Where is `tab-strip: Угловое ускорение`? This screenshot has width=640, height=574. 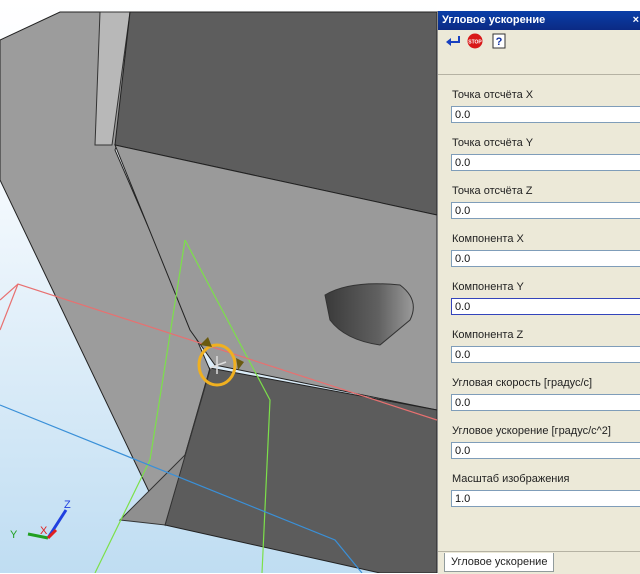
tab-strip: Угловое ускорение is located at coordinates (539, 562).